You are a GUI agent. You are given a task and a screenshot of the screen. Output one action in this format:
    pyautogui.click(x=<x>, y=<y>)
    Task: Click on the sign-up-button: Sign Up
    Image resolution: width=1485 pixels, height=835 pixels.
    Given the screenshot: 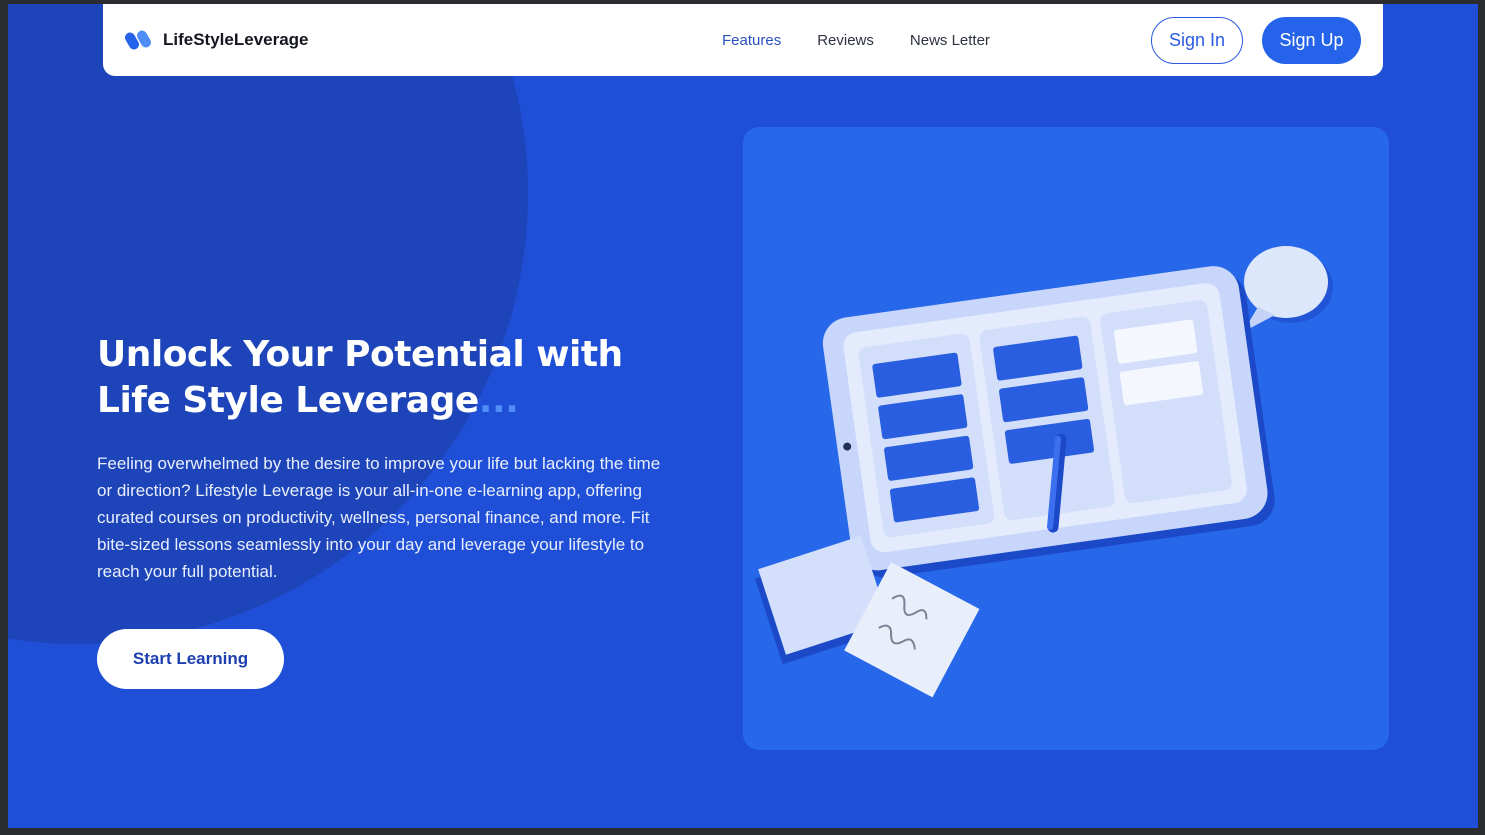 What is the action you would take?
    pyautogui.click(x=1311, y=40)
    